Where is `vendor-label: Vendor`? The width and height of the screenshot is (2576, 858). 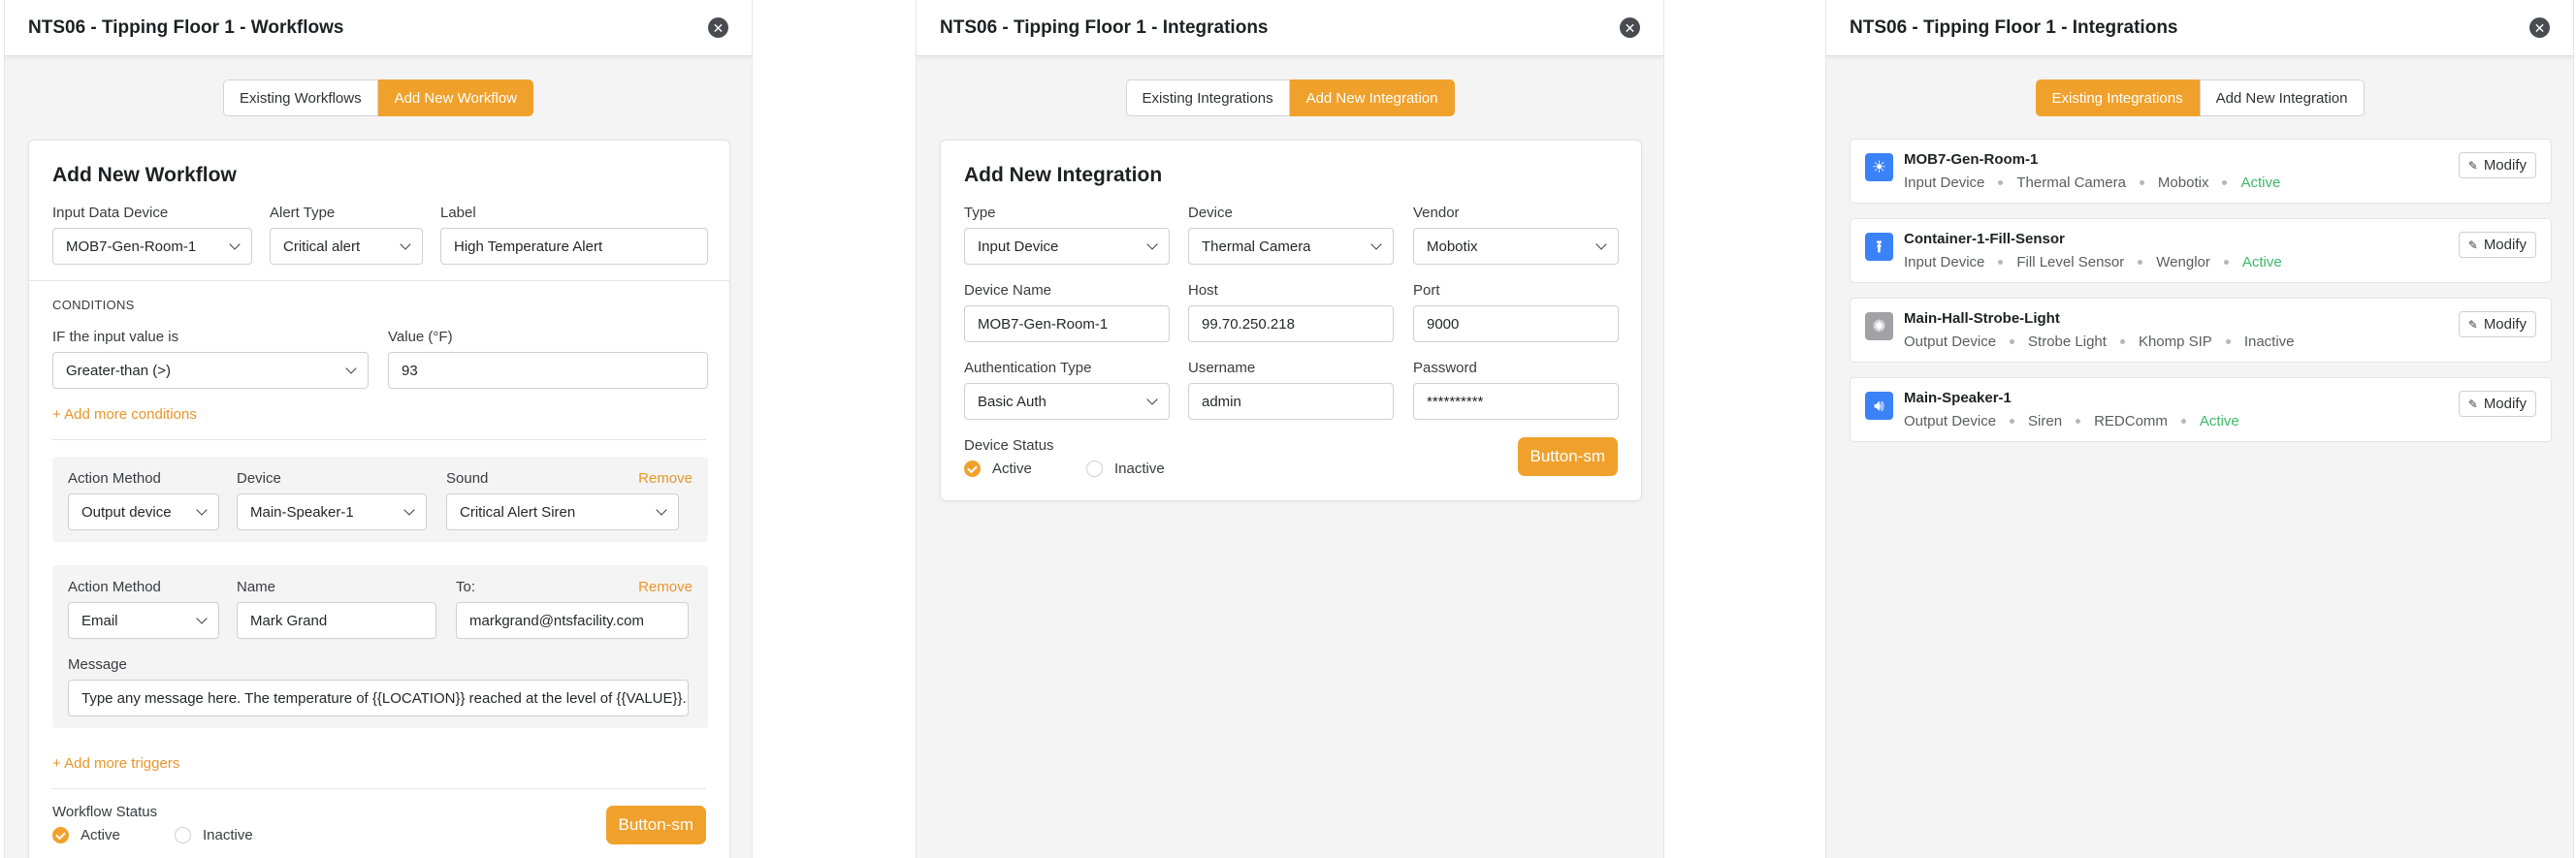 vendor-label: Vendor is located at coordinates (1436, 213).